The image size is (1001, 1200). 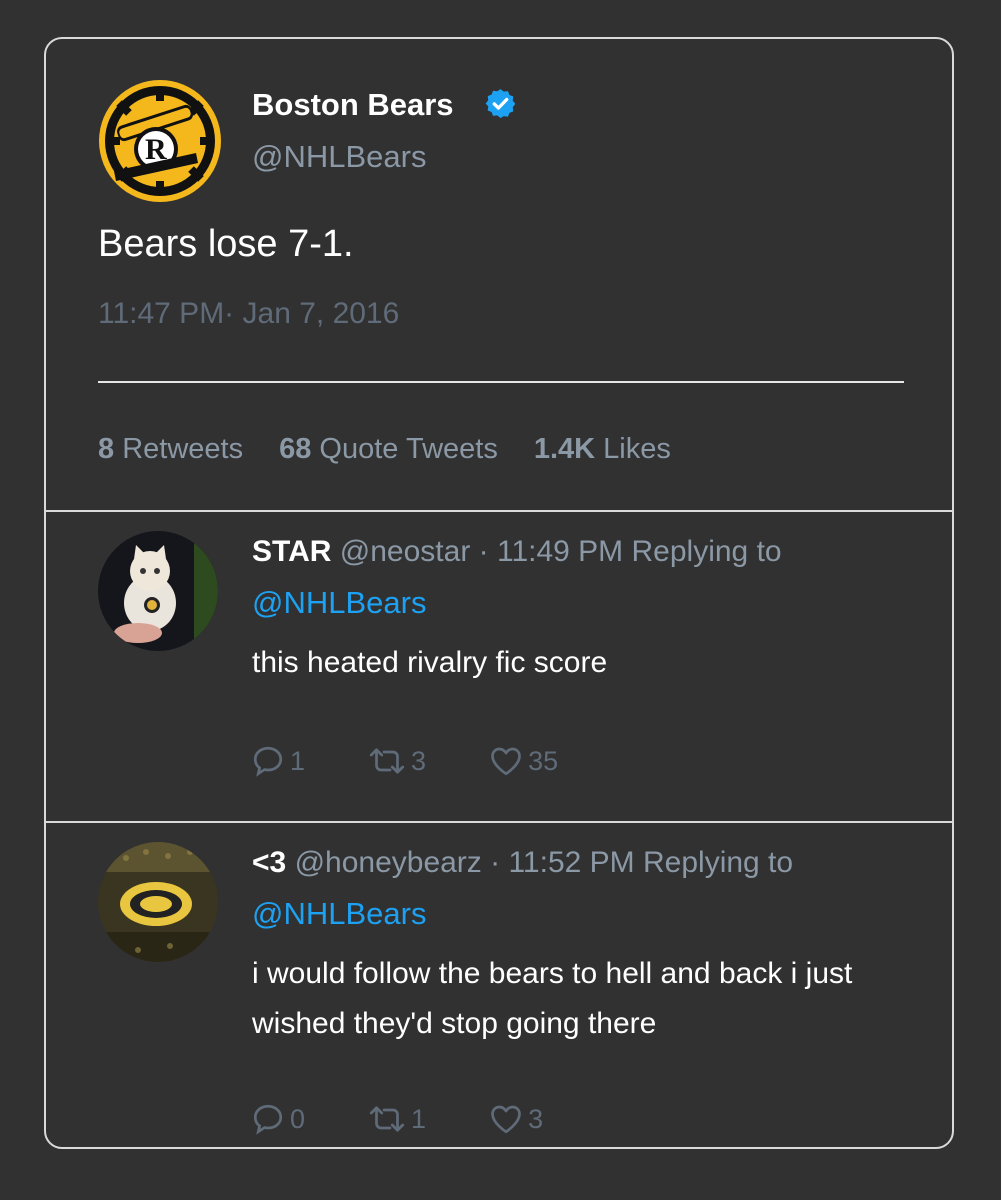 What do you see at coordinates (106, 449) in the screenshot?
I see `retweets-count: 8` at bounding box center [106, 449].